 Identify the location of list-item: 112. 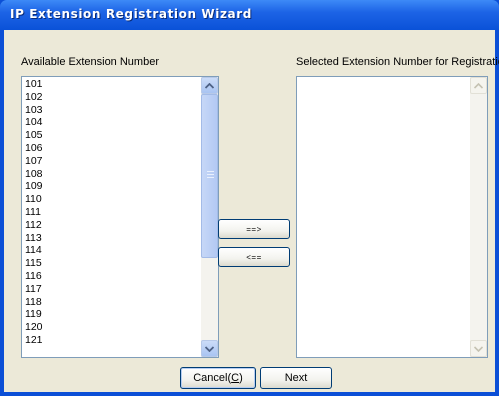
(34, 225).